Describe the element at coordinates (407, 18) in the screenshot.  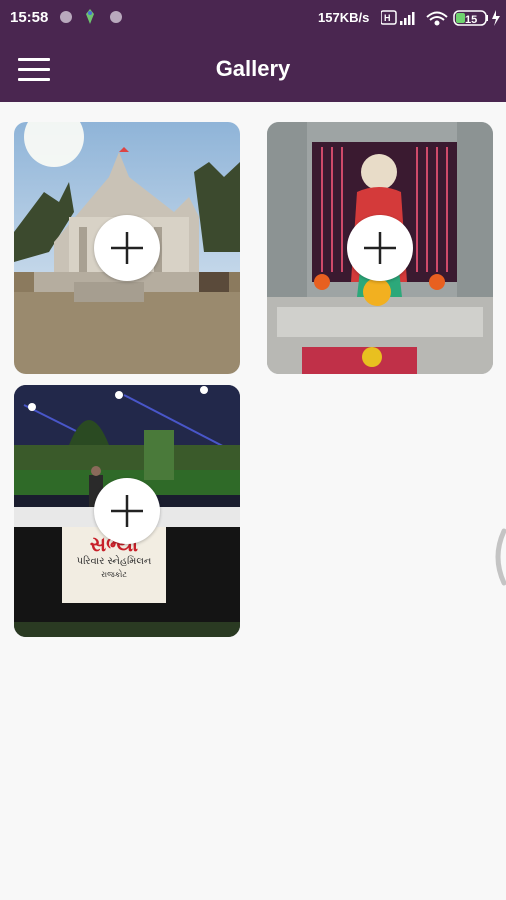
I see `signal-icon` at that location.